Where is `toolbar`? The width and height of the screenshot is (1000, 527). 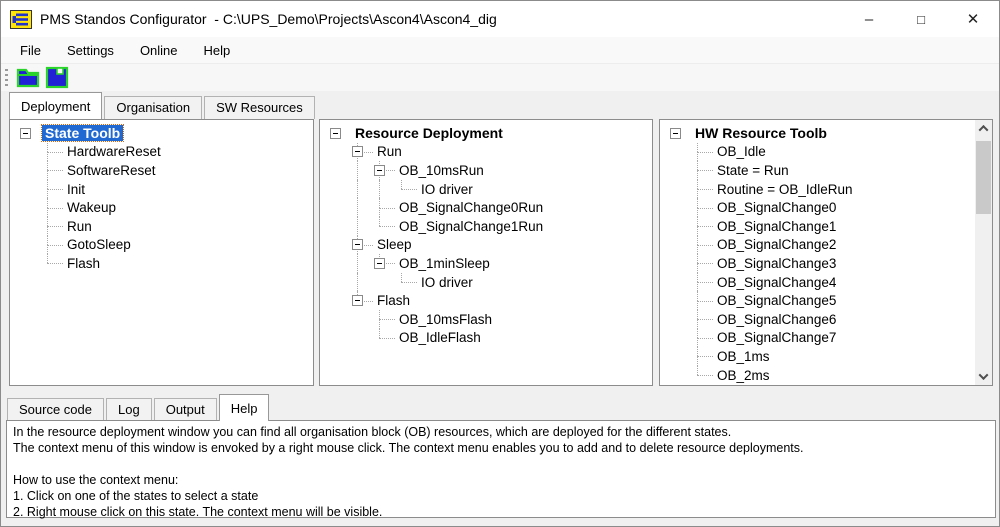 toolbar is located at coordinates (500, 77).